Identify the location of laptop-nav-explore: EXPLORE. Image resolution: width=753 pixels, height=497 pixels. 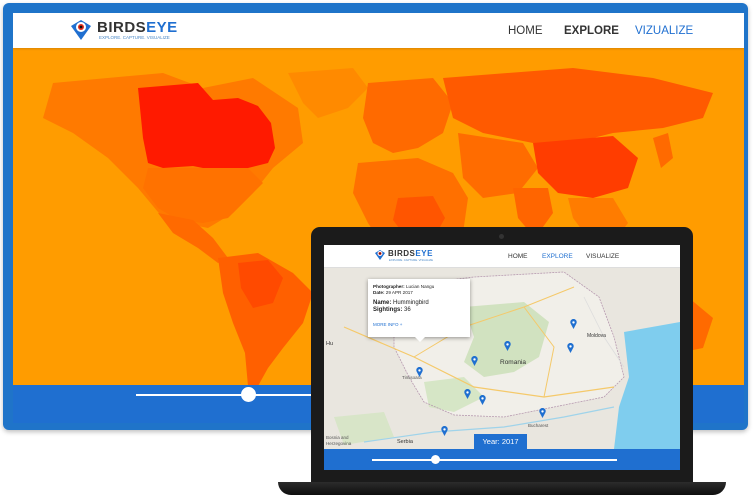
(557, 256).